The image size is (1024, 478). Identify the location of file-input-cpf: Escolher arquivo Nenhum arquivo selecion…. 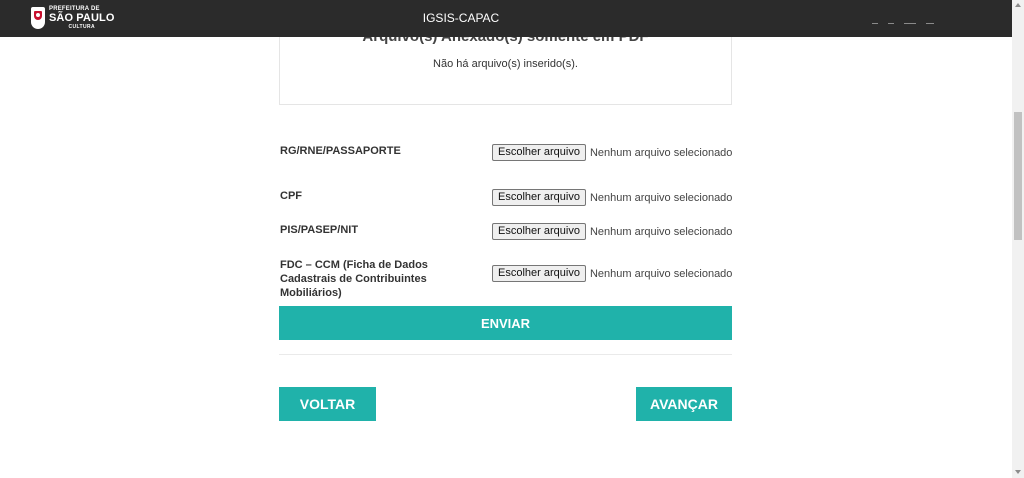
(612, 197).